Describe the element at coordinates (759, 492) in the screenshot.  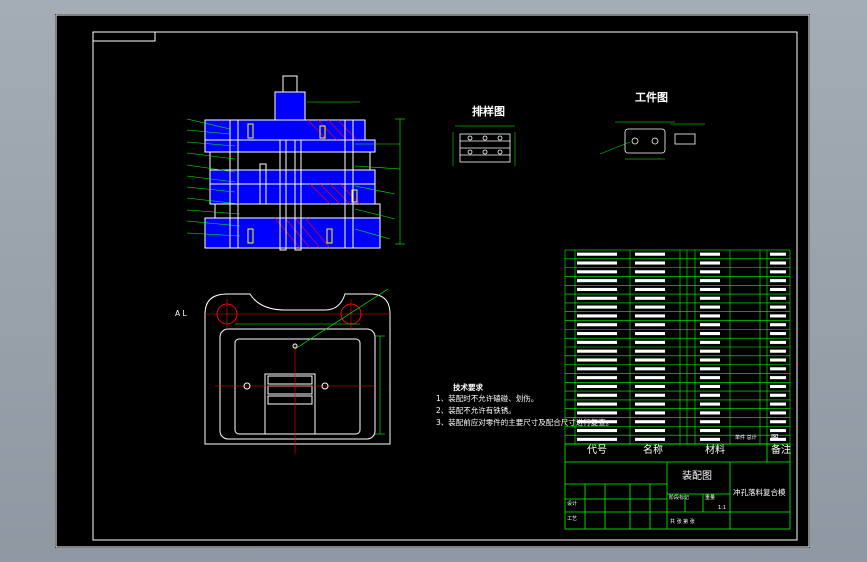
I see `part-title: 冲孔落料复合模` at that location.